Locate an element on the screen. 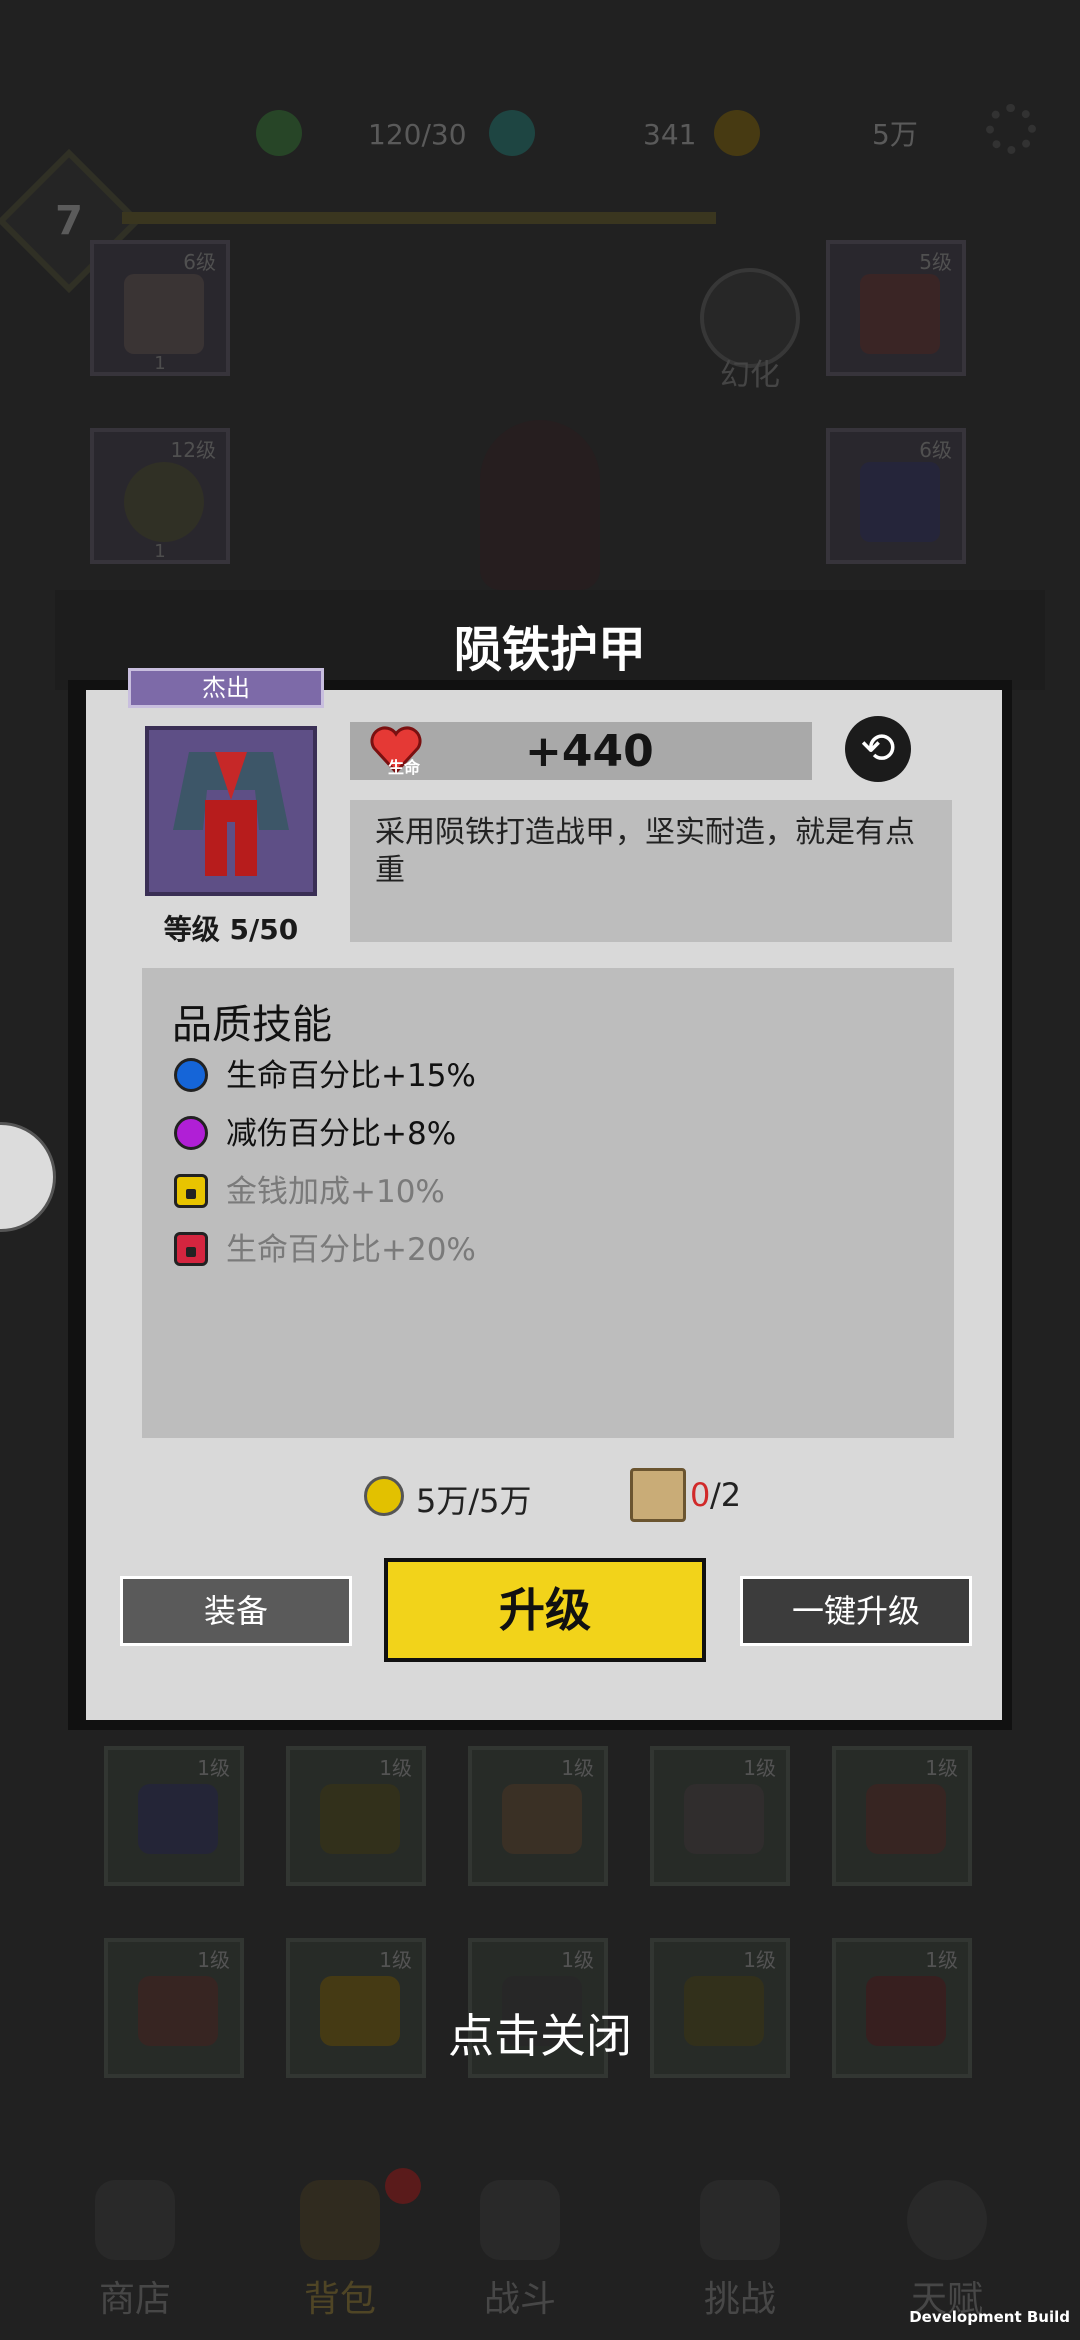 The height and width of the screenshot is (2340, 1080). quality-tag: 杰出 is located at coordinates (226, 688).